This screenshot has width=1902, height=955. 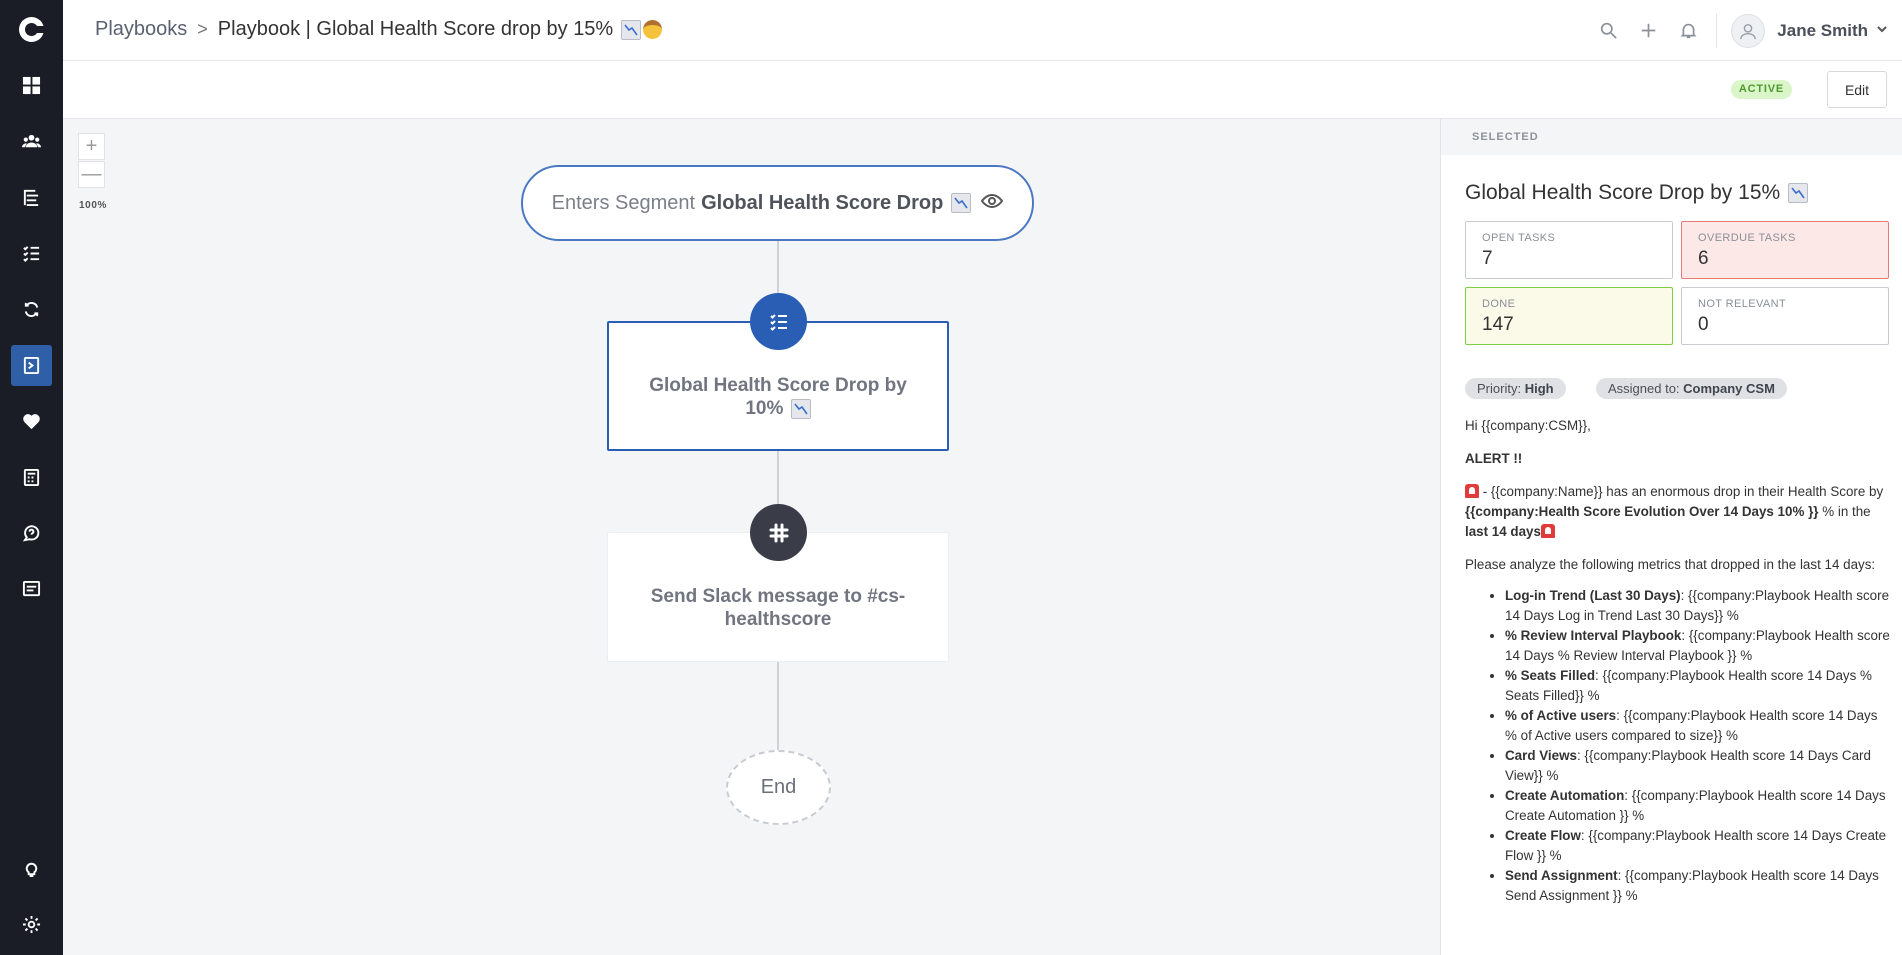 I want to click on bell-icon, so click(x=1688, y=31).